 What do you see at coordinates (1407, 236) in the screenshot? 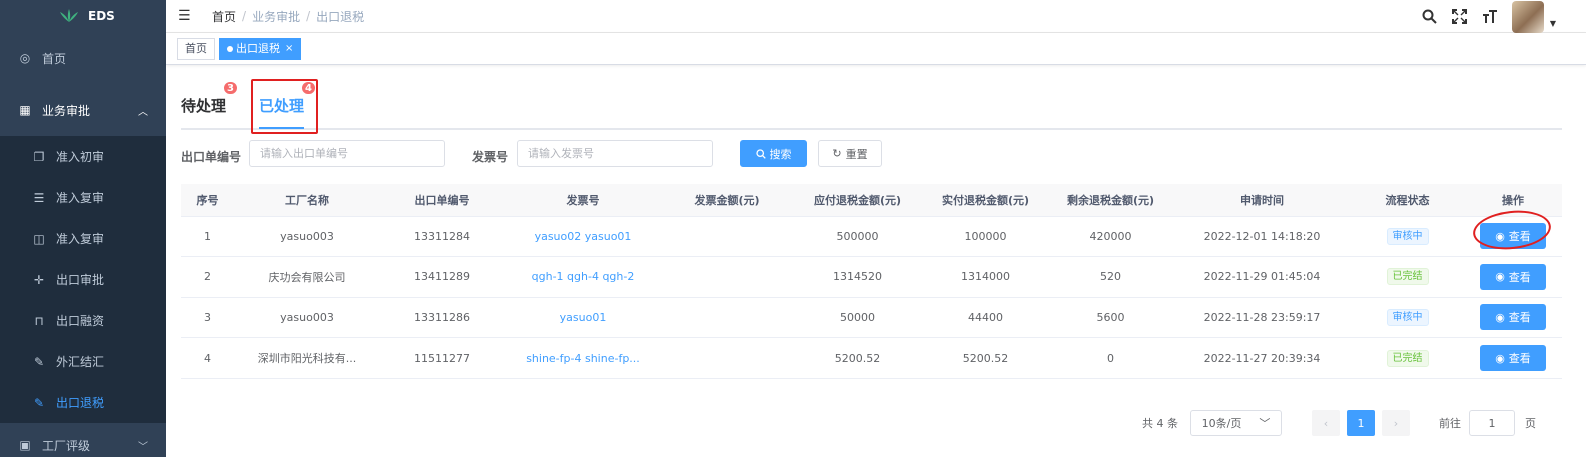
I see `status-badge: 审核中` at bounding box center [1407, 236].